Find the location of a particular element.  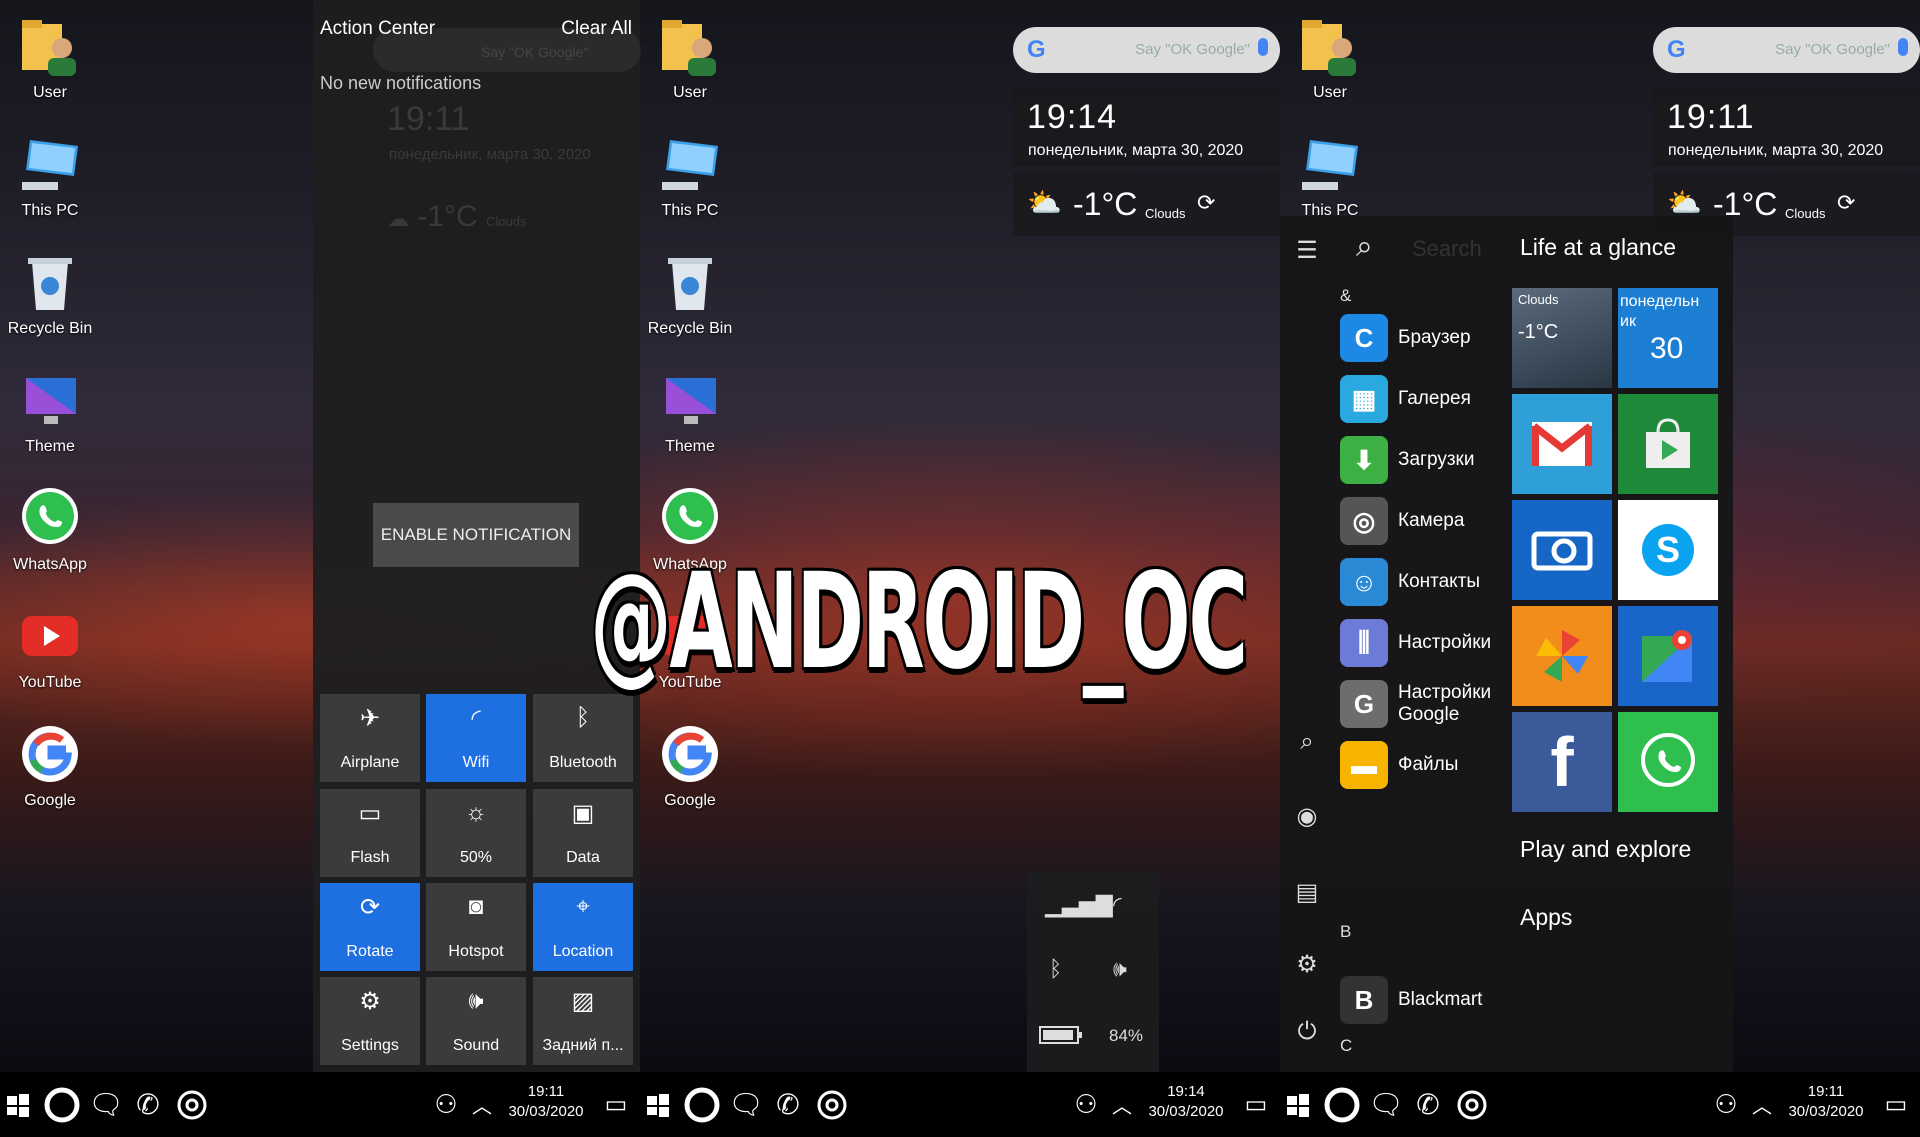

google-settings-icon: G is located at coordinates (1364, 704).